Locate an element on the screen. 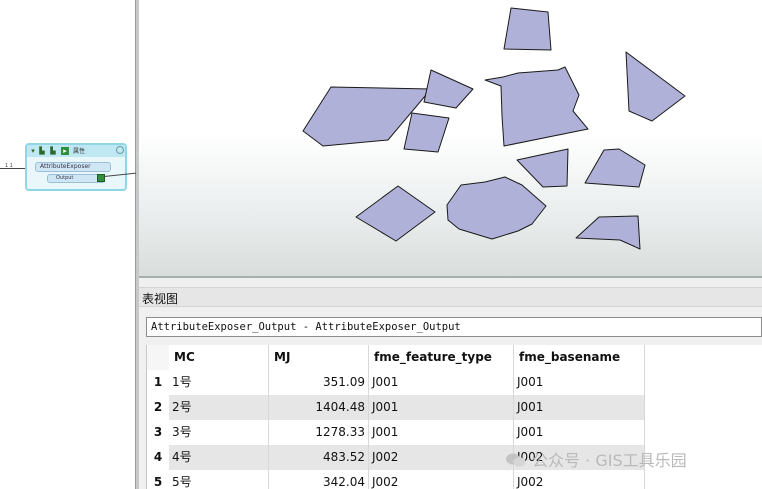  table-row: 1 1号 351.09 J001 J001 is located at coordinates (396, 382).